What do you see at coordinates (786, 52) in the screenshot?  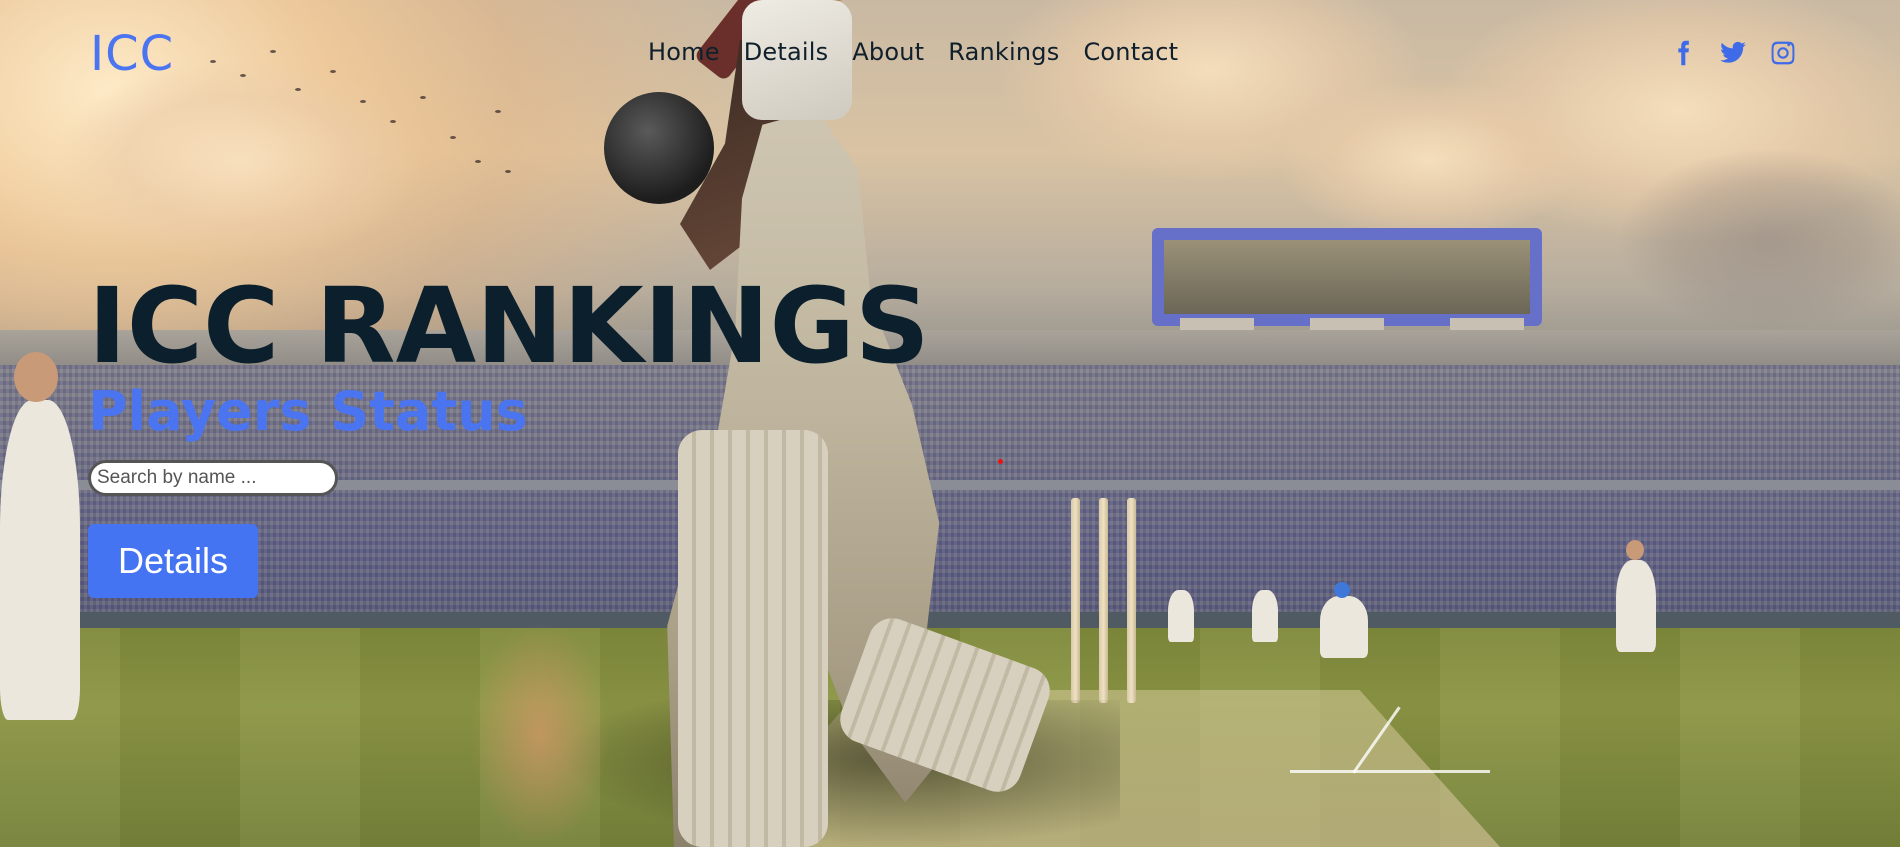 I see `nav-link-details: Details` at bounding box center [786, 52].